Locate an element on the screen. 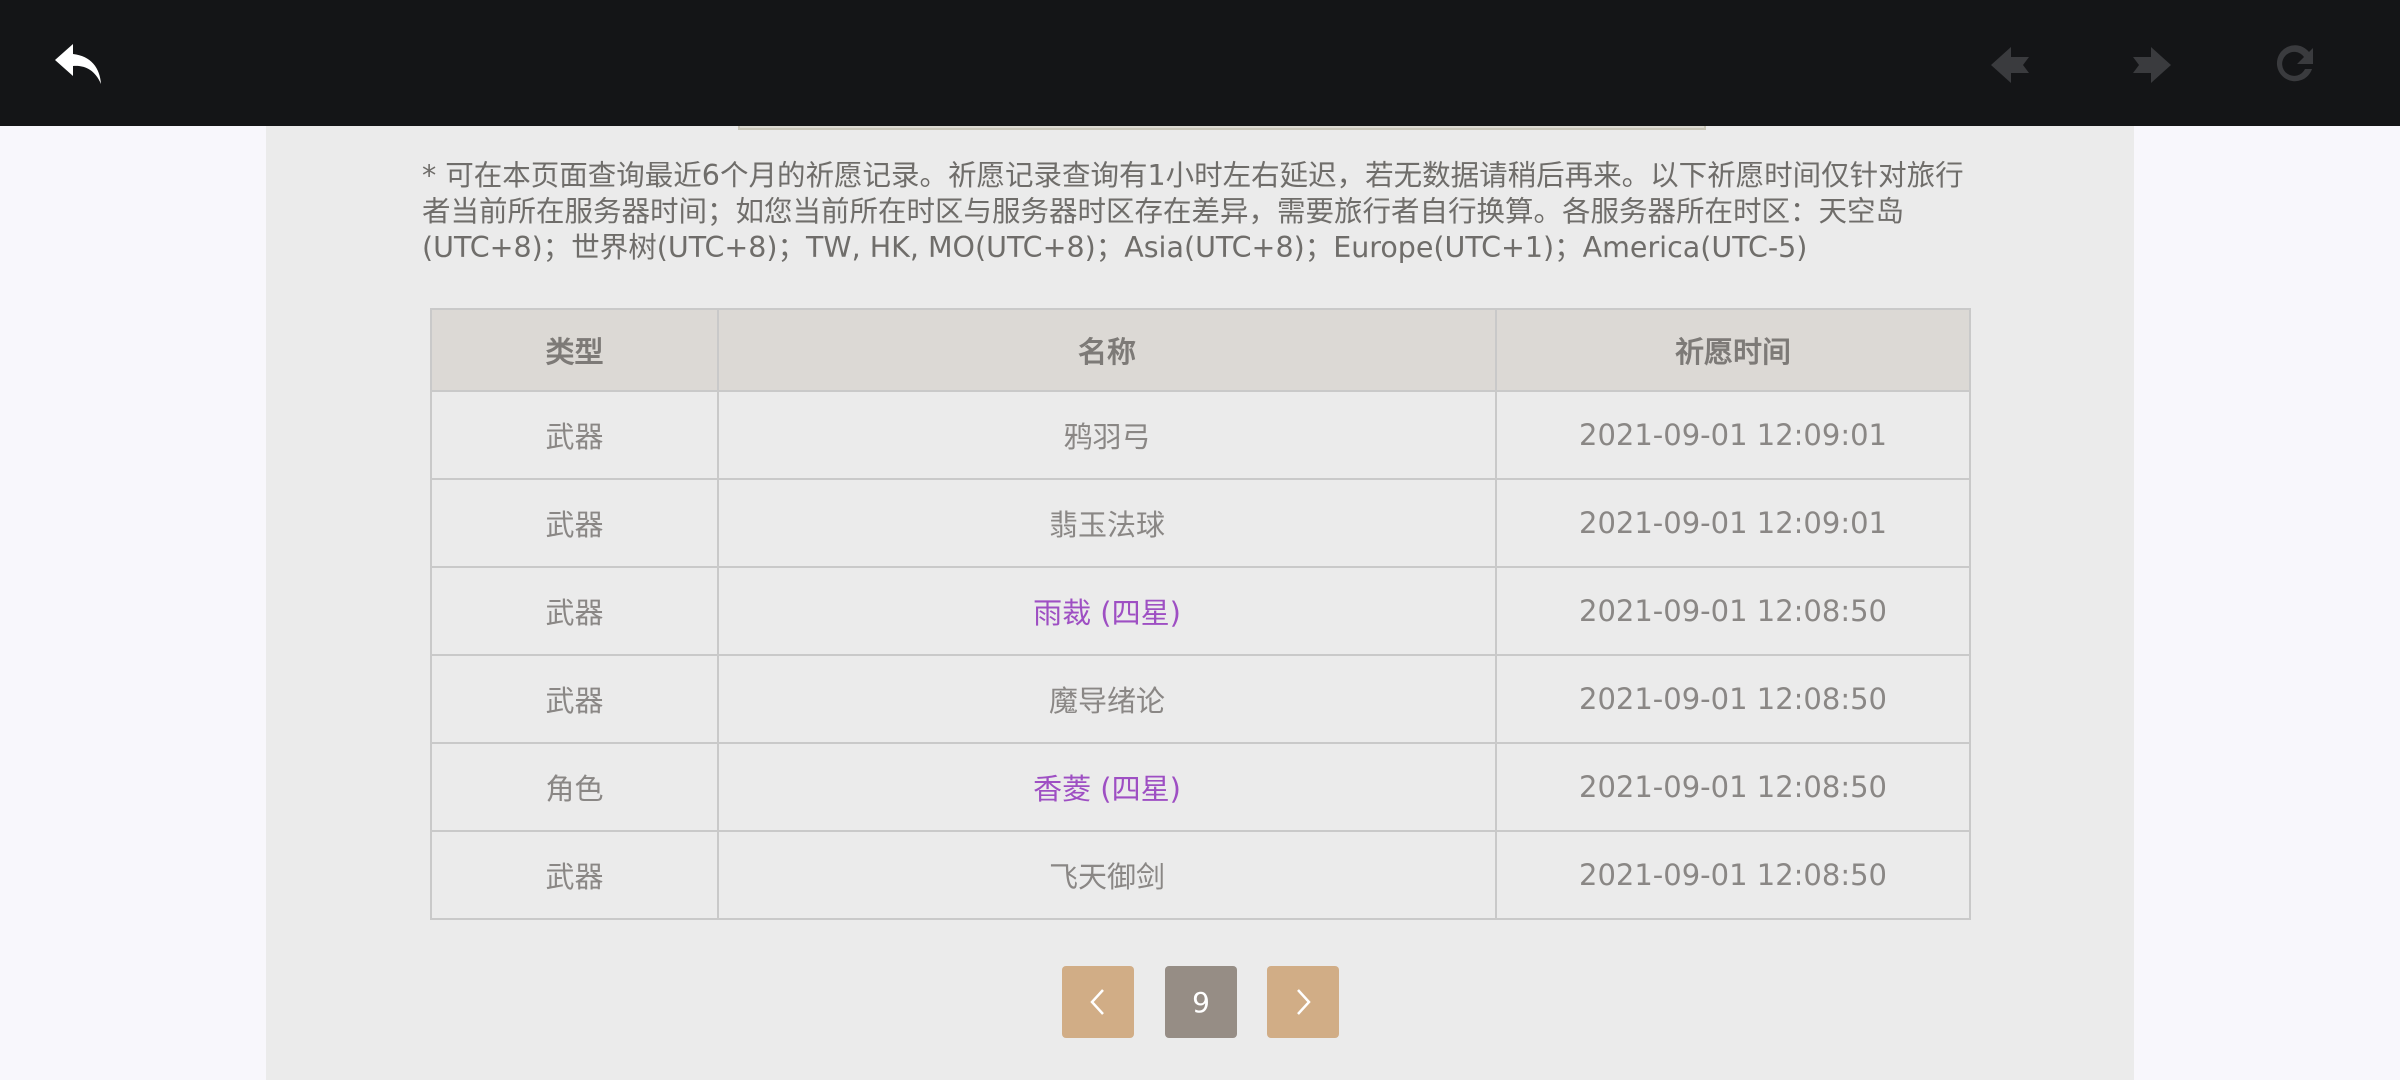  table-row: 武器 雨裁 (四星) 2021-09-01 12:08:50 is located at coordinates (1200, 611).